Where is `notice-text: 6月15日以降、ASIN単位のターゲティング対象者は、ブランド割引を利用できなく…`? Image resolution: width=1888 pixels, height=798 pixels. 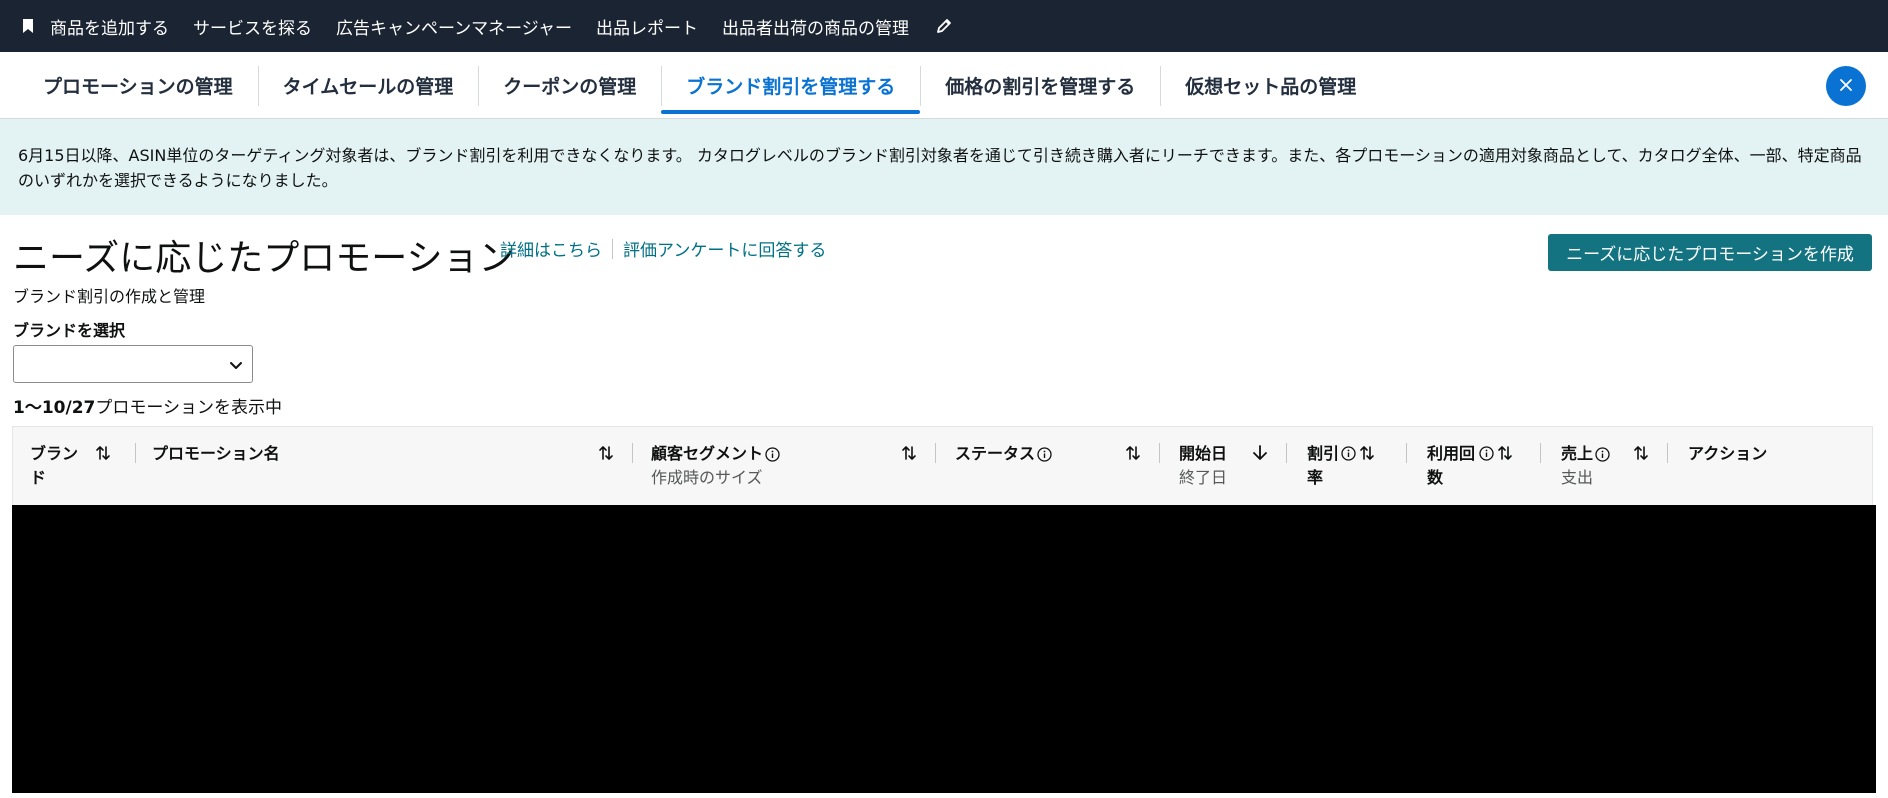 notice-text: 6月15日以降、ASIN単位のターゲティング対象者は、ブランド割引を利用できなく… is located at coordinates (940, 168).